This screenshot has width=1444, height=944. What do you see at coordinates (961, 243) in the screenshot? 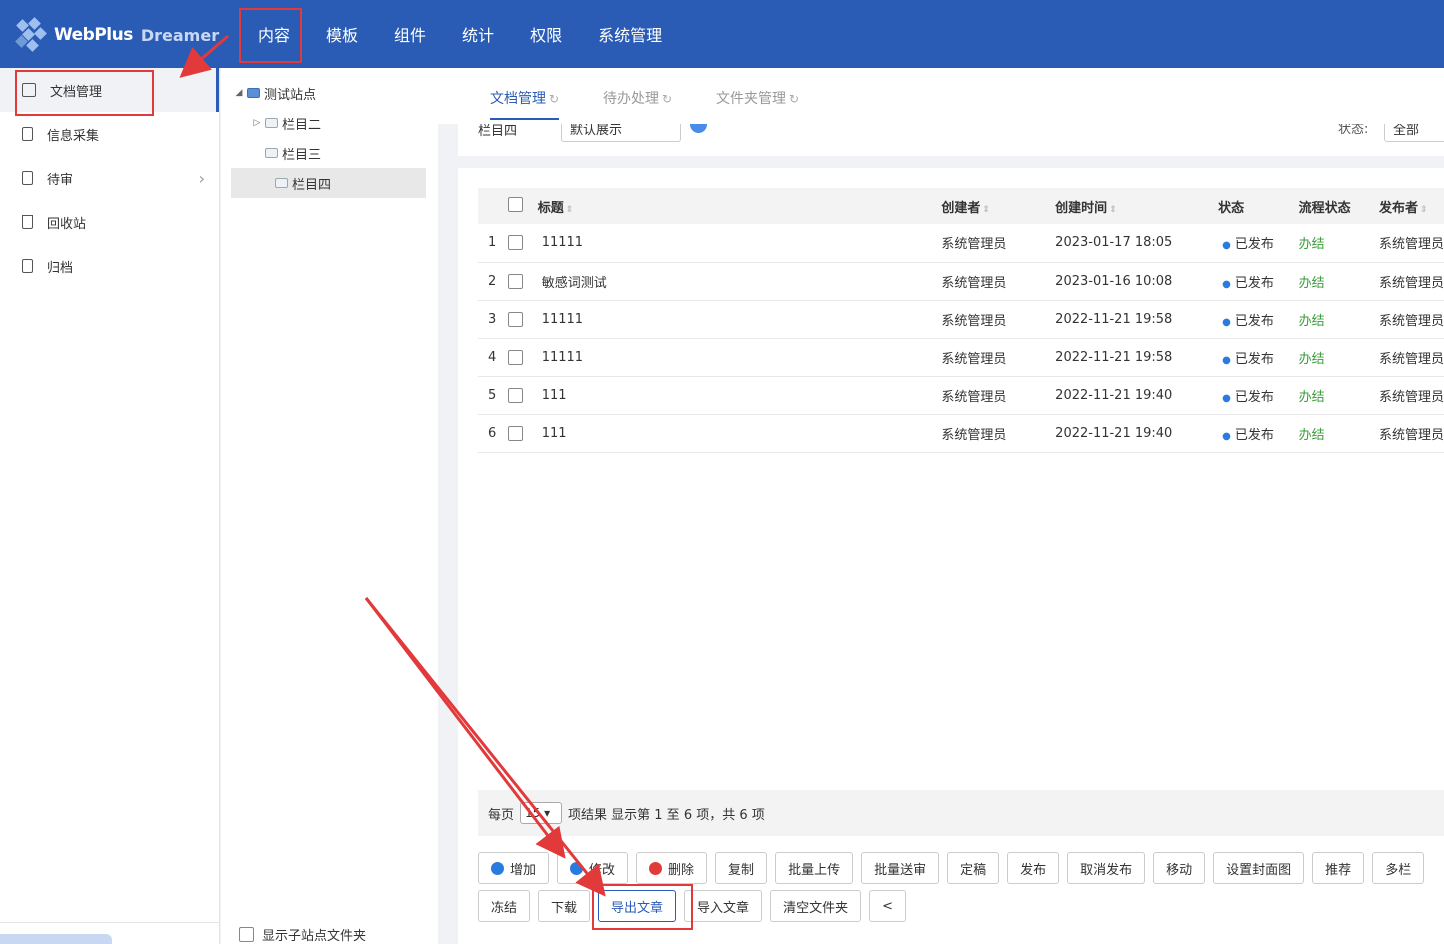
I see `table-row: 1 11111 系统管理员 2023-01-17 18:05 ● 已发布 办结 系统管理员` at bounding box center [961, 243].